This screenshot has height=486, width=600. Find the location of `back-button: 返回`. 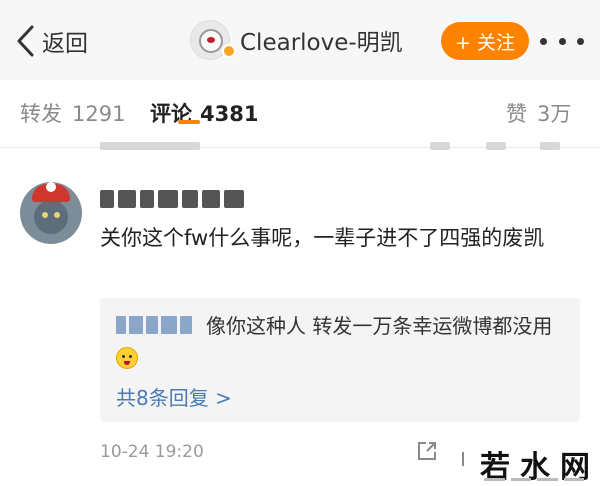

back-button: 返回 is located at coordinates (51, 41).